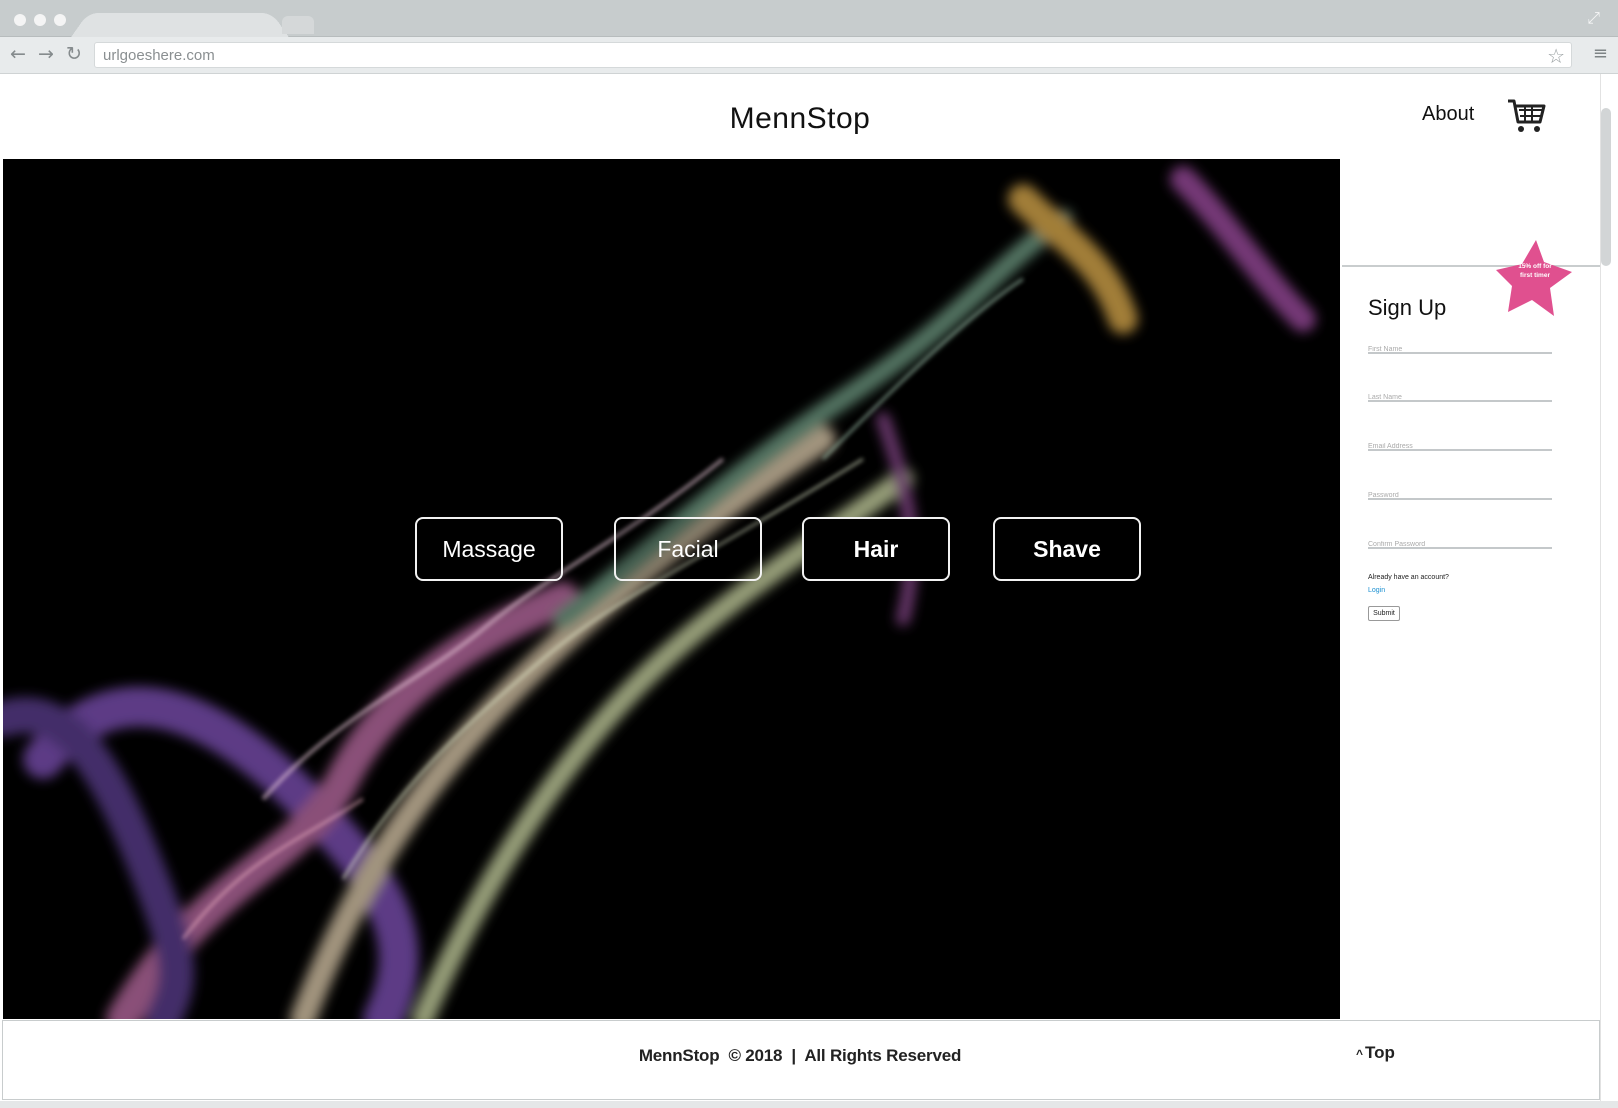 This screenshot has width=1618, height=1108. Describe the element at coordinates (809, 1104) in the screenshot. I see `window-bottom-edge` at that location.